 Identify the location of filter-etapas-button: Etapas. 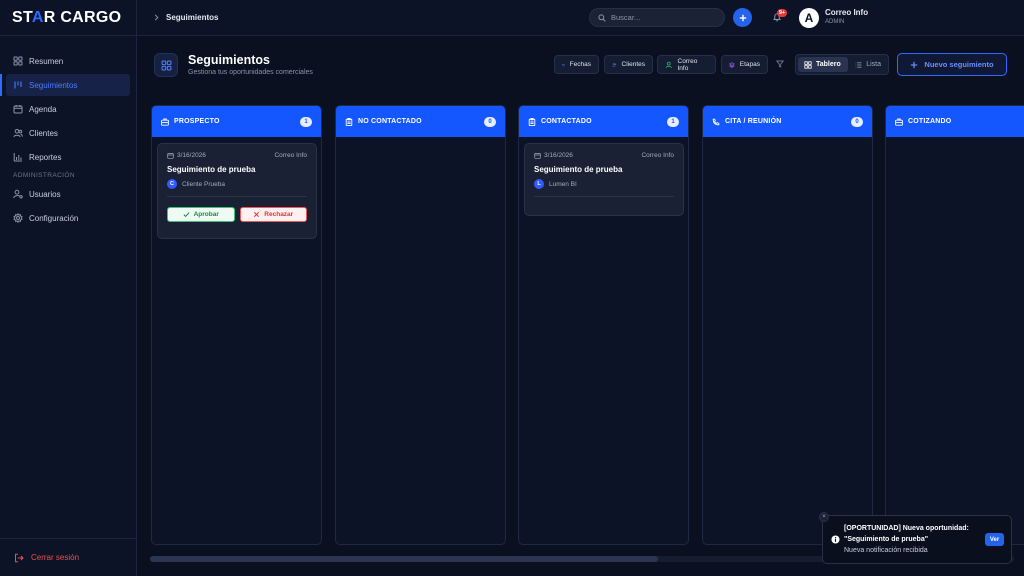
(744, 64).